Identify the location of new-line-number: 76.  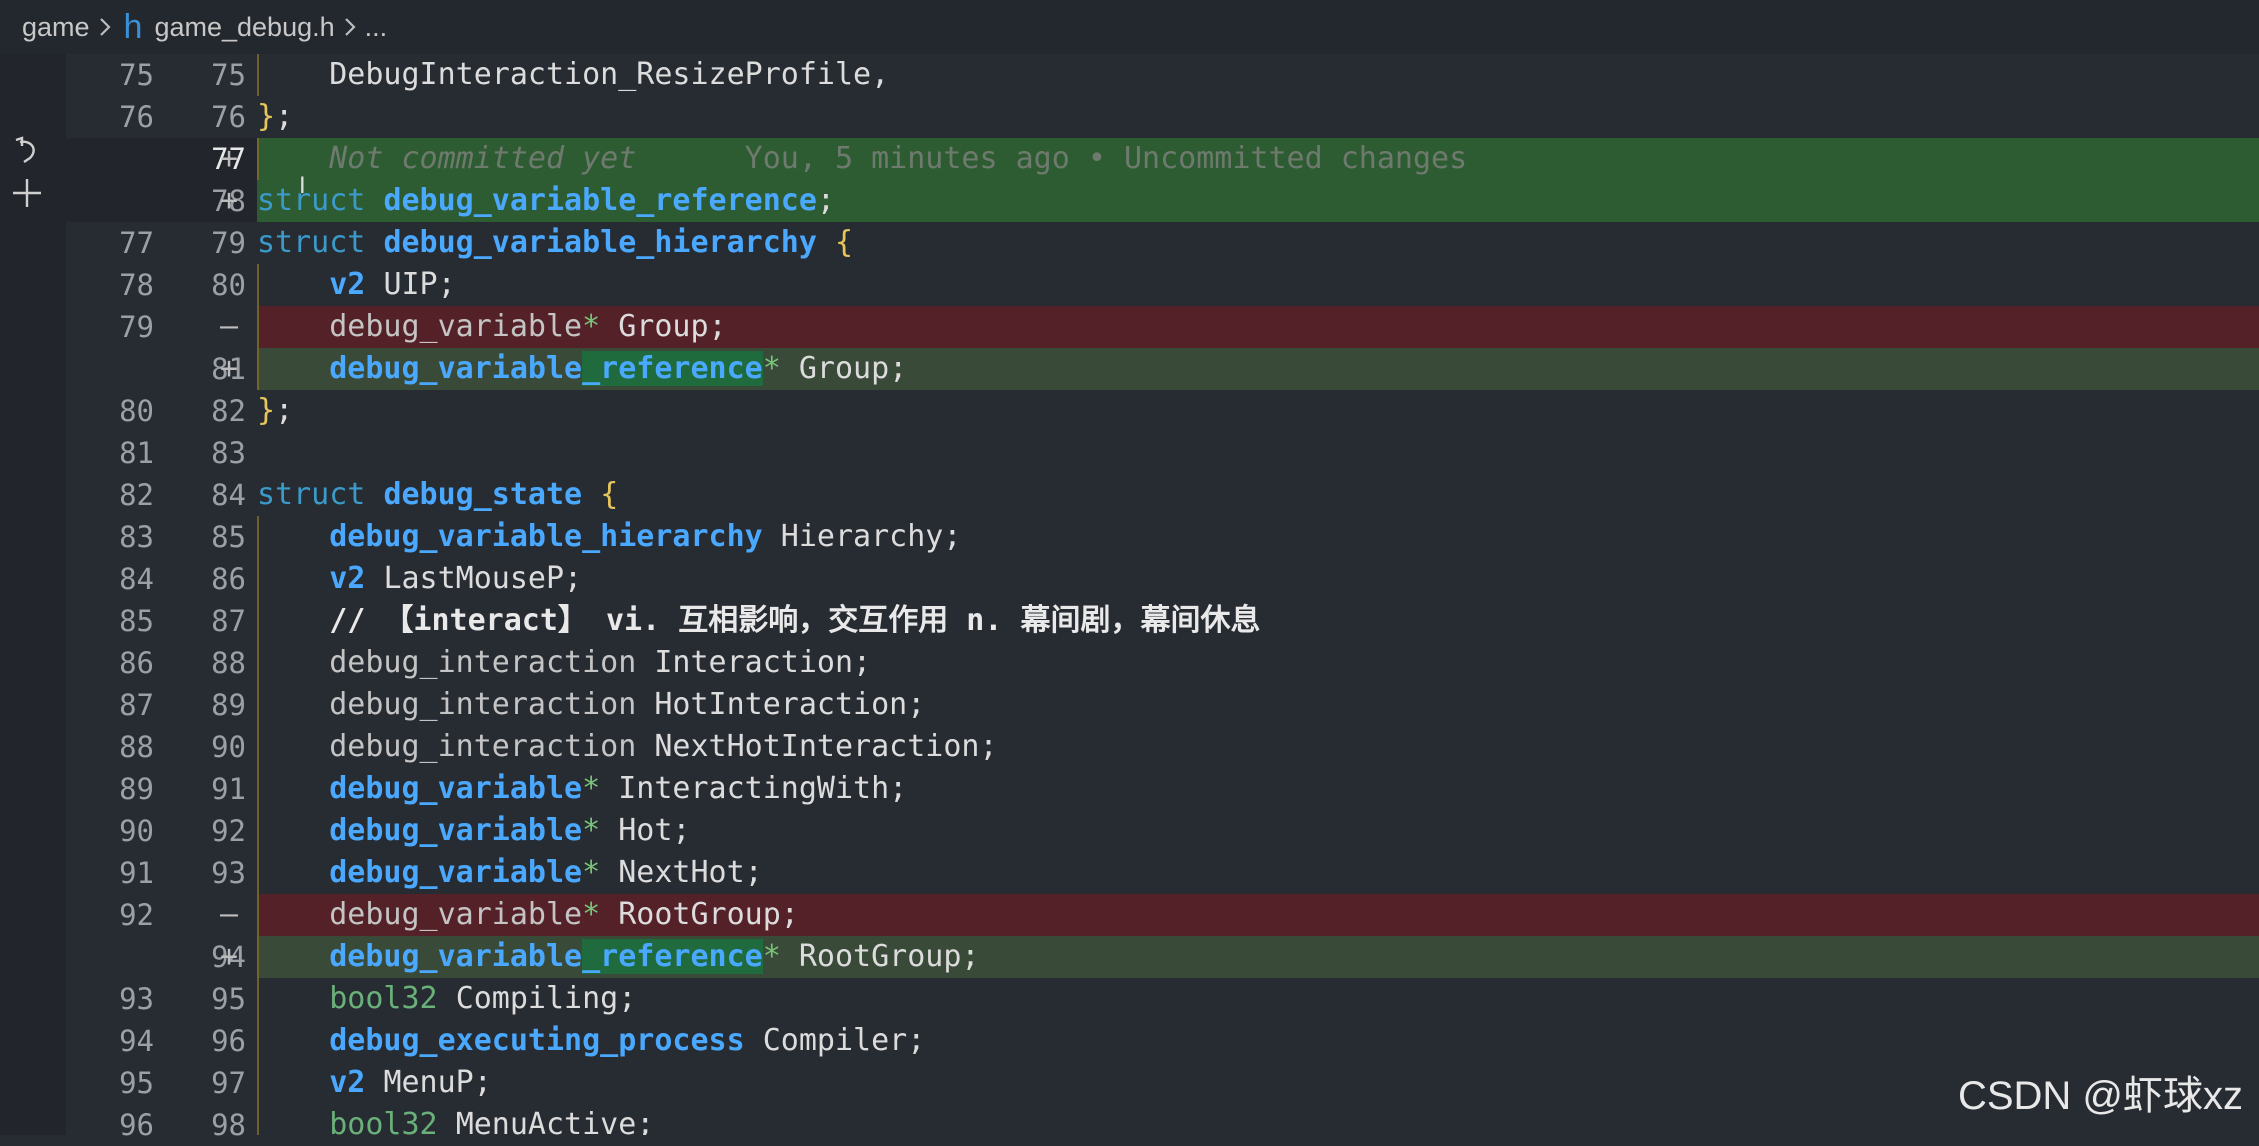
(228, 117).